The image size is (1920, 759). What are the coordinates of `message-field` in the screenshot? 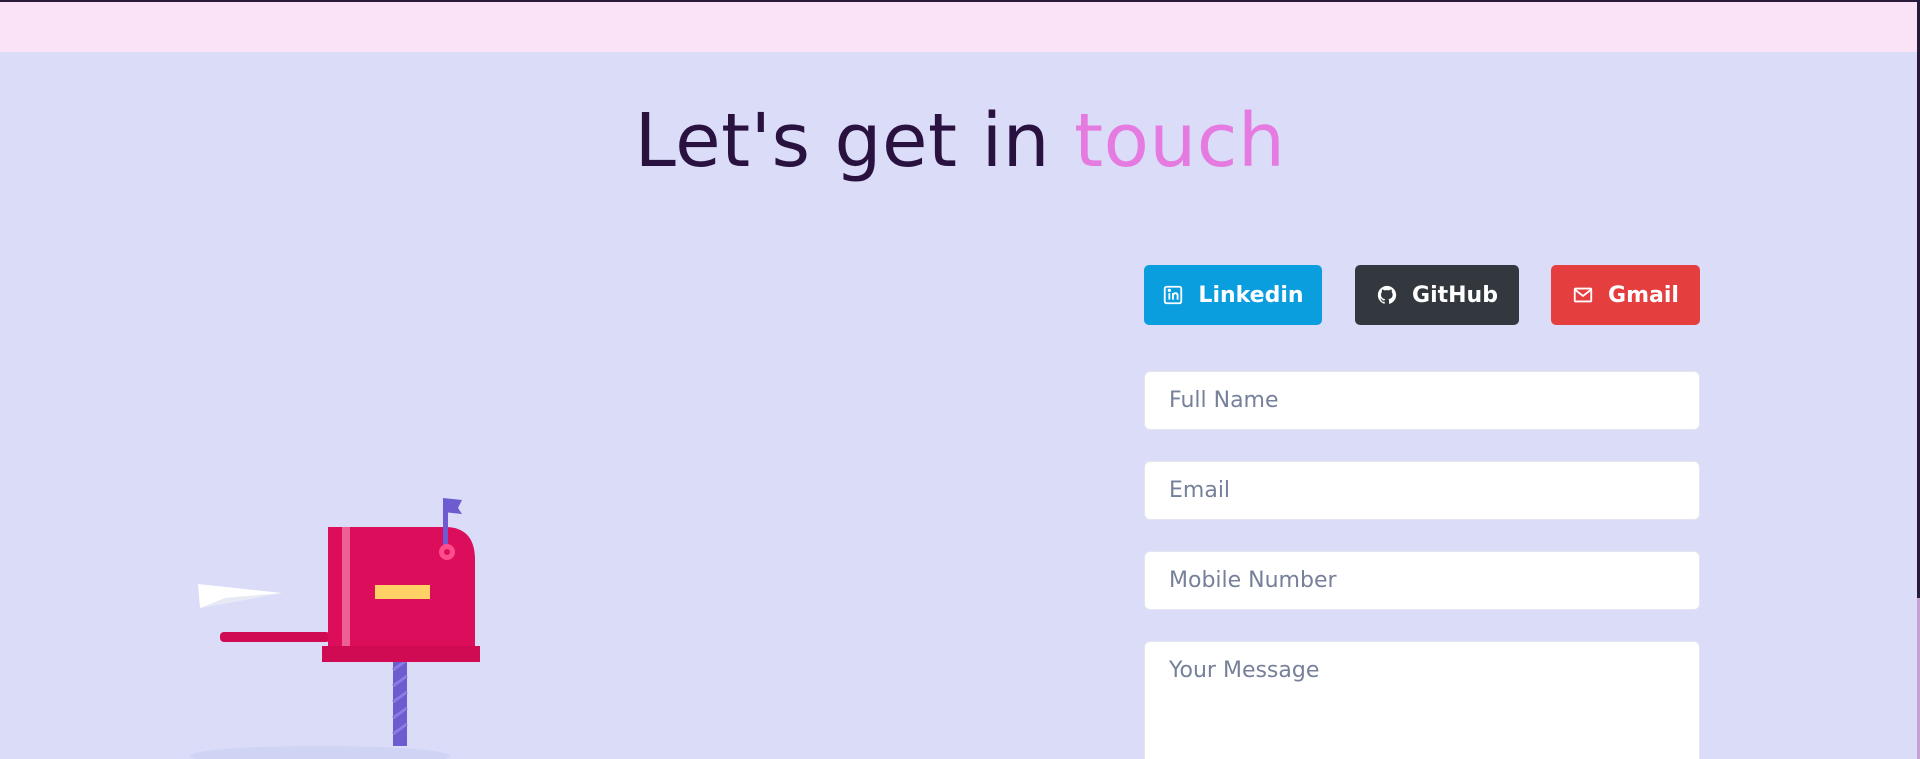 It's located at (1422, 700).